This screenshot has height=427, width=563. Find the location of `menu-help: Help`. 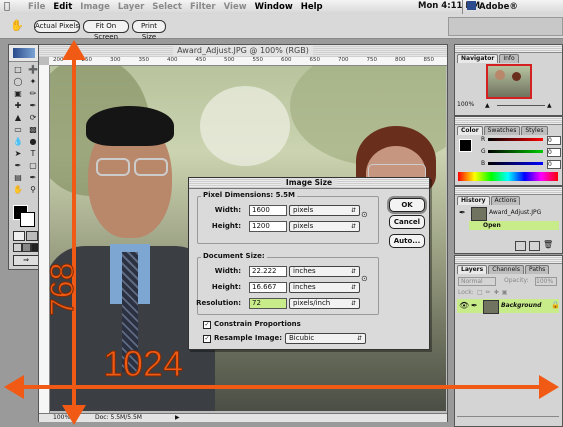

menu-help: Help is located at coordinates (312, 7).